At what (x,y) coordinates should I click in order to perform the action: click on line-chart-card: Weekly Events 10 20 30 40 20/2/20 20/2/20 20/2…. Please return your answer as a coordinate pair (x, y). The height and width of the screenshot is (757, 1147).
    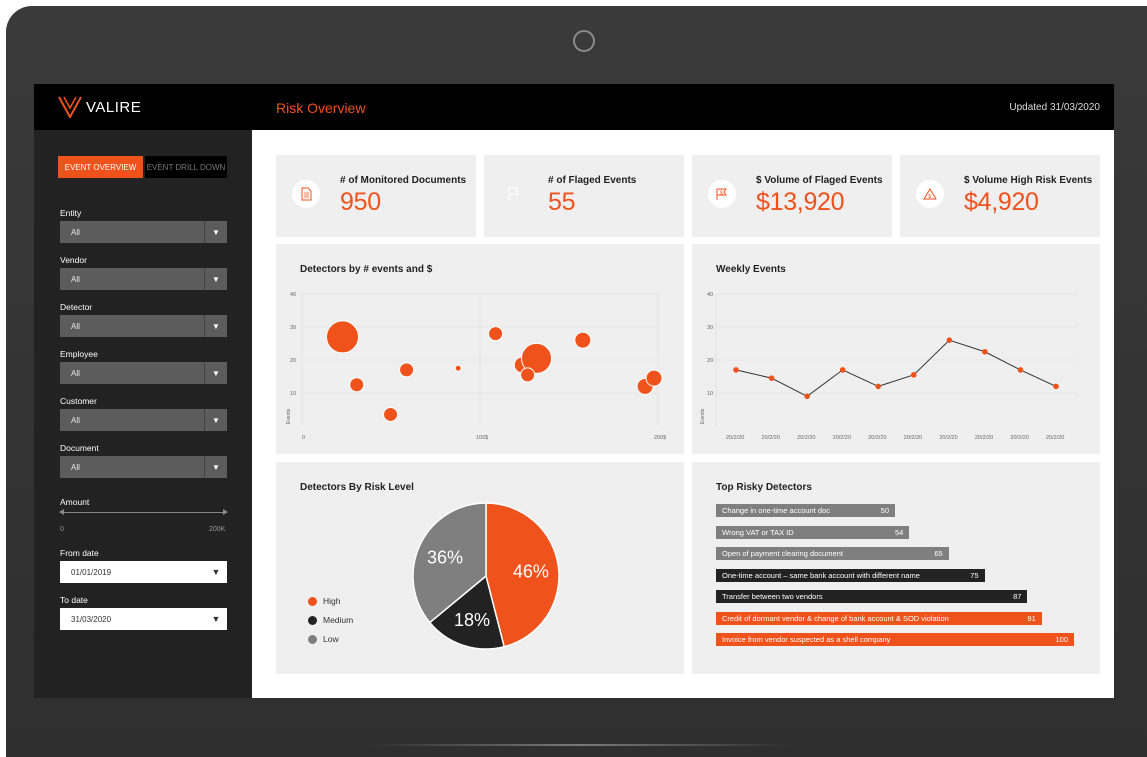
    Looking at the image, I should click on (896, 349).